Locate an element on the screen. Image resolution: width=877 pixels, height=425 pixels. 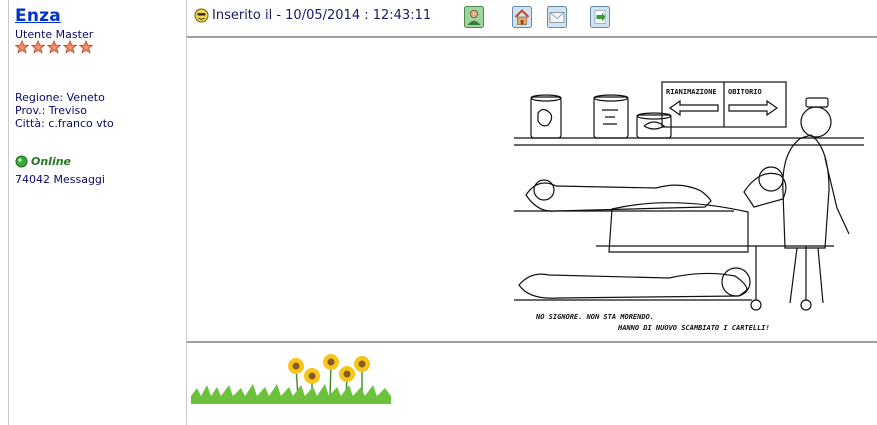
user-region: Regione: Veneto is located at coordinates (60, 97).